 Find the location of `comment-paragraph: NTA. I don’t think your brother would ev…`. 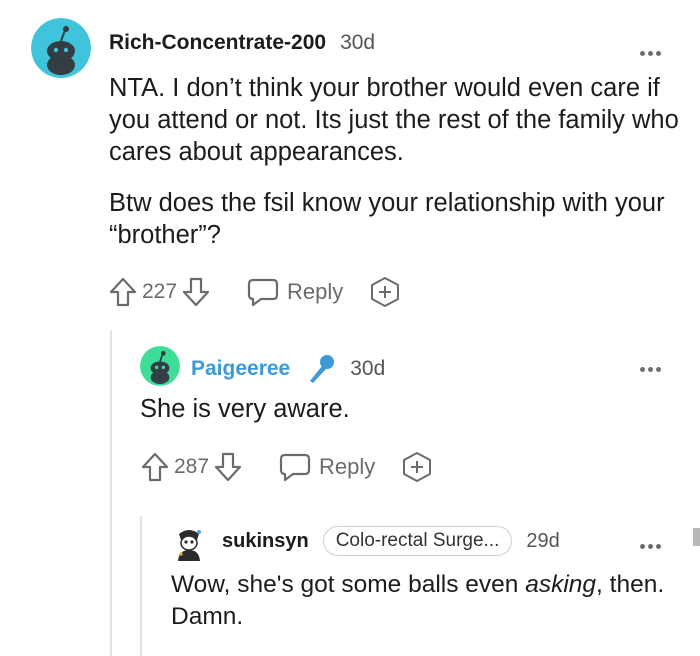

comment-paragraph: NTA. I don’t think your brother would ev… is located at coordinates (394, 120).